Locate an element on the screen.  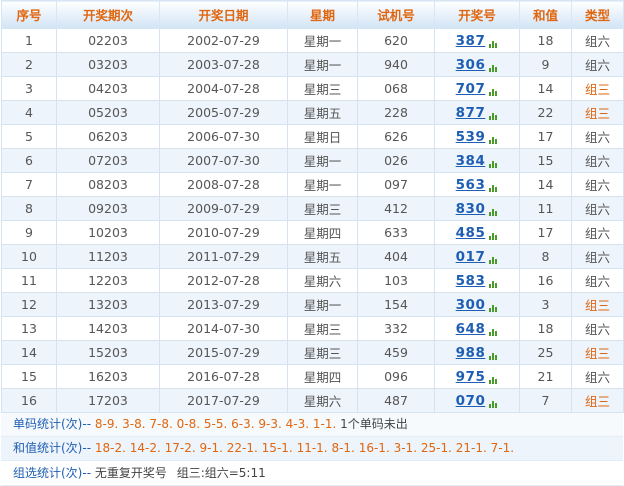
row-winning-number: 070 is located at coordinates (477, 400).